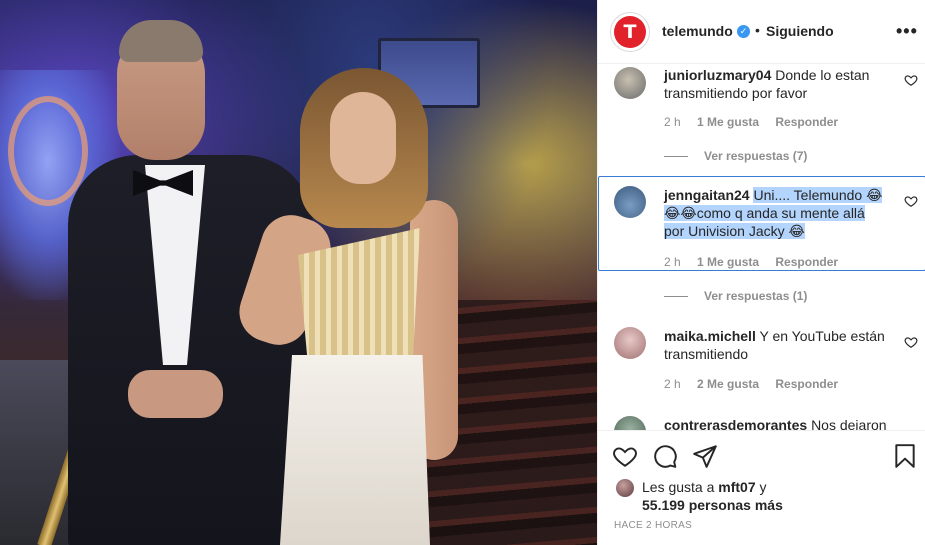  I want to click on comment-body: Nos dejaron, so click(849, 423).